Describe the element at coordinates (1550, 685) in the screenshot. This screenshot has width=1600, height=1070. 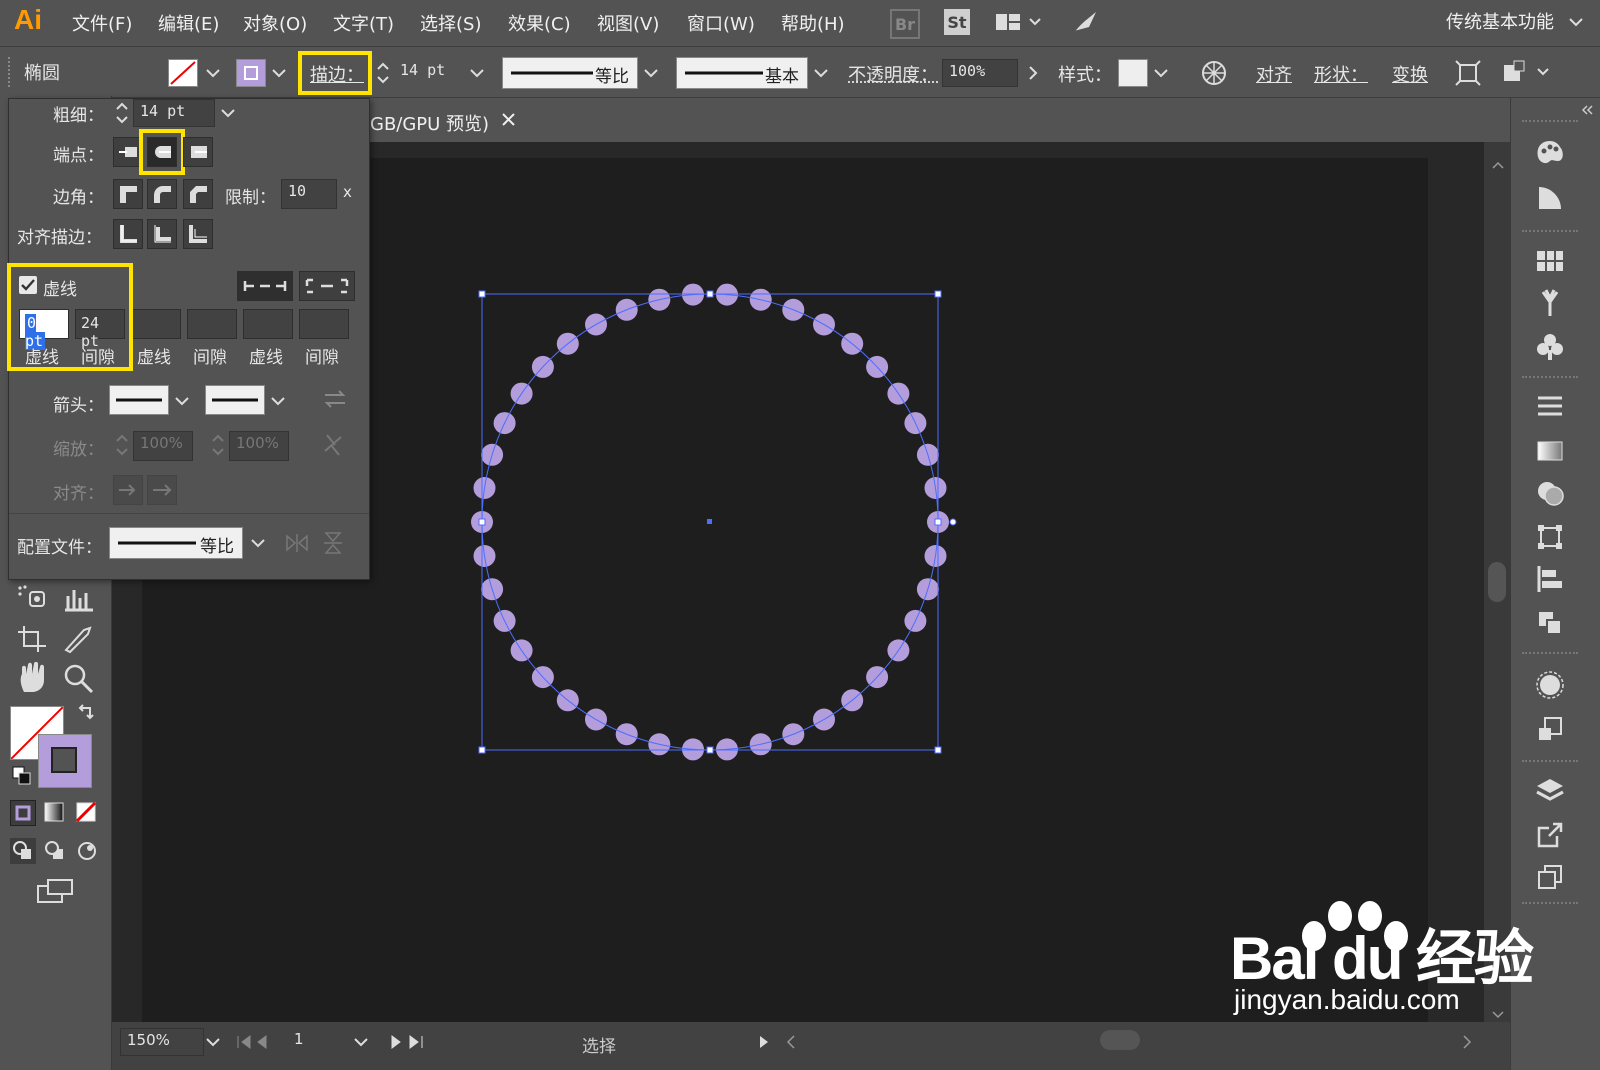
I see `appearance-panel-icon` at that location.